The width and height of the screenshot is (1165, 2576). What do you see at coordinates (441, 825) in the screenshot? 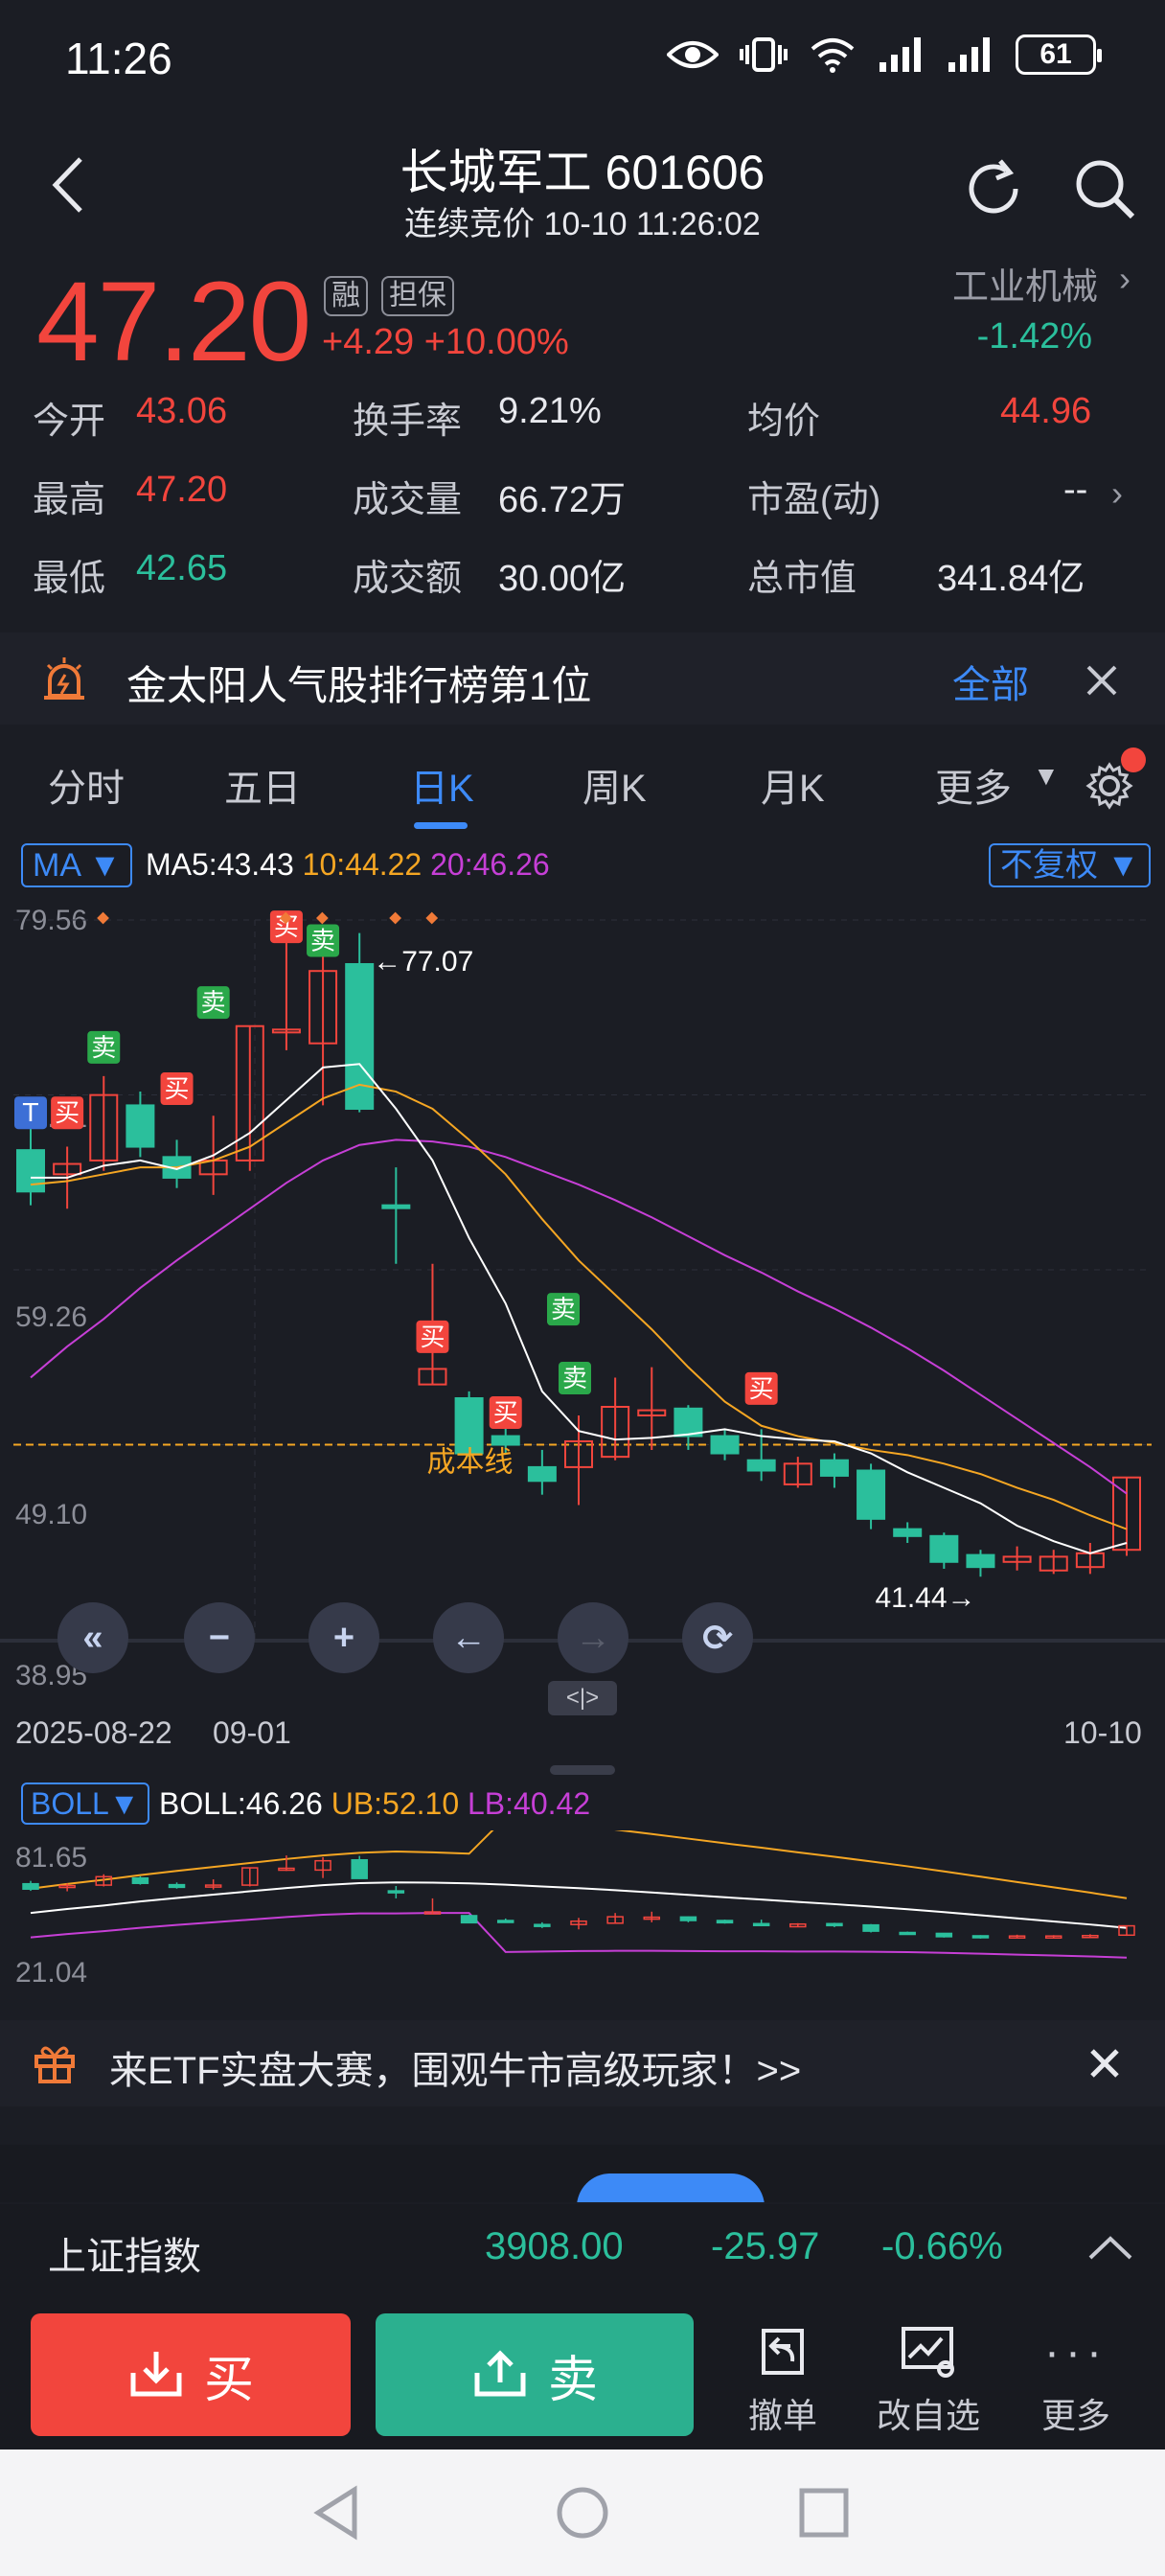
I see `tab-active-indicator` at bounding box center [441, 825].